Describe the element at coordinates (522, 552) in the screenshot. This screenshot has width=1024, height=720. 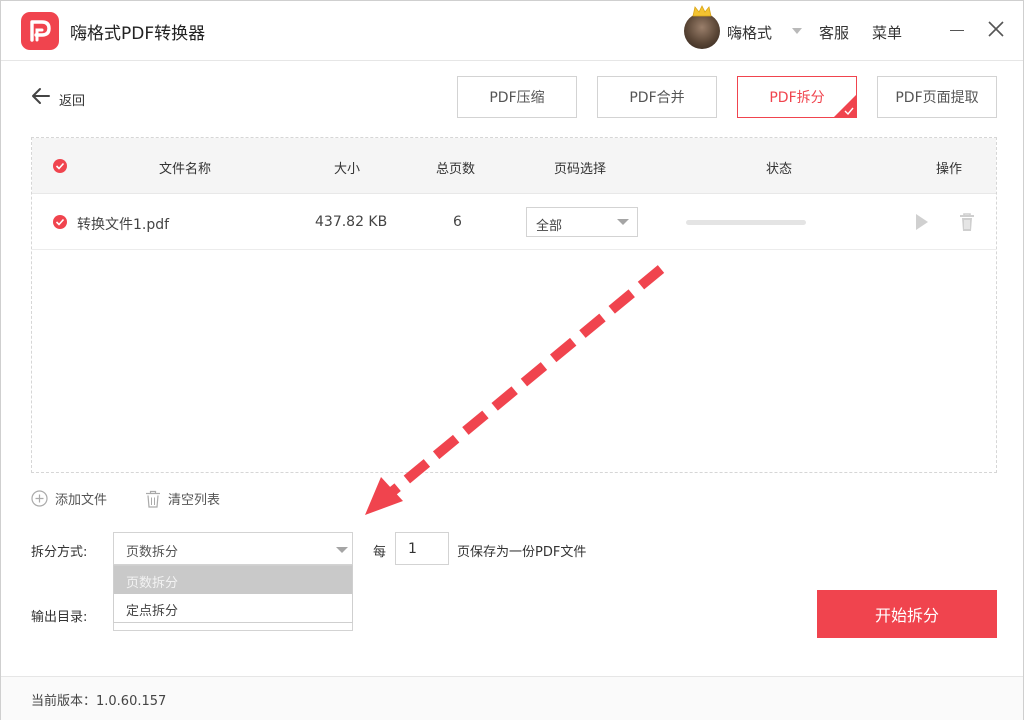
I see `pages-suffix-label: 页保存为一份PDF文件` at that location.